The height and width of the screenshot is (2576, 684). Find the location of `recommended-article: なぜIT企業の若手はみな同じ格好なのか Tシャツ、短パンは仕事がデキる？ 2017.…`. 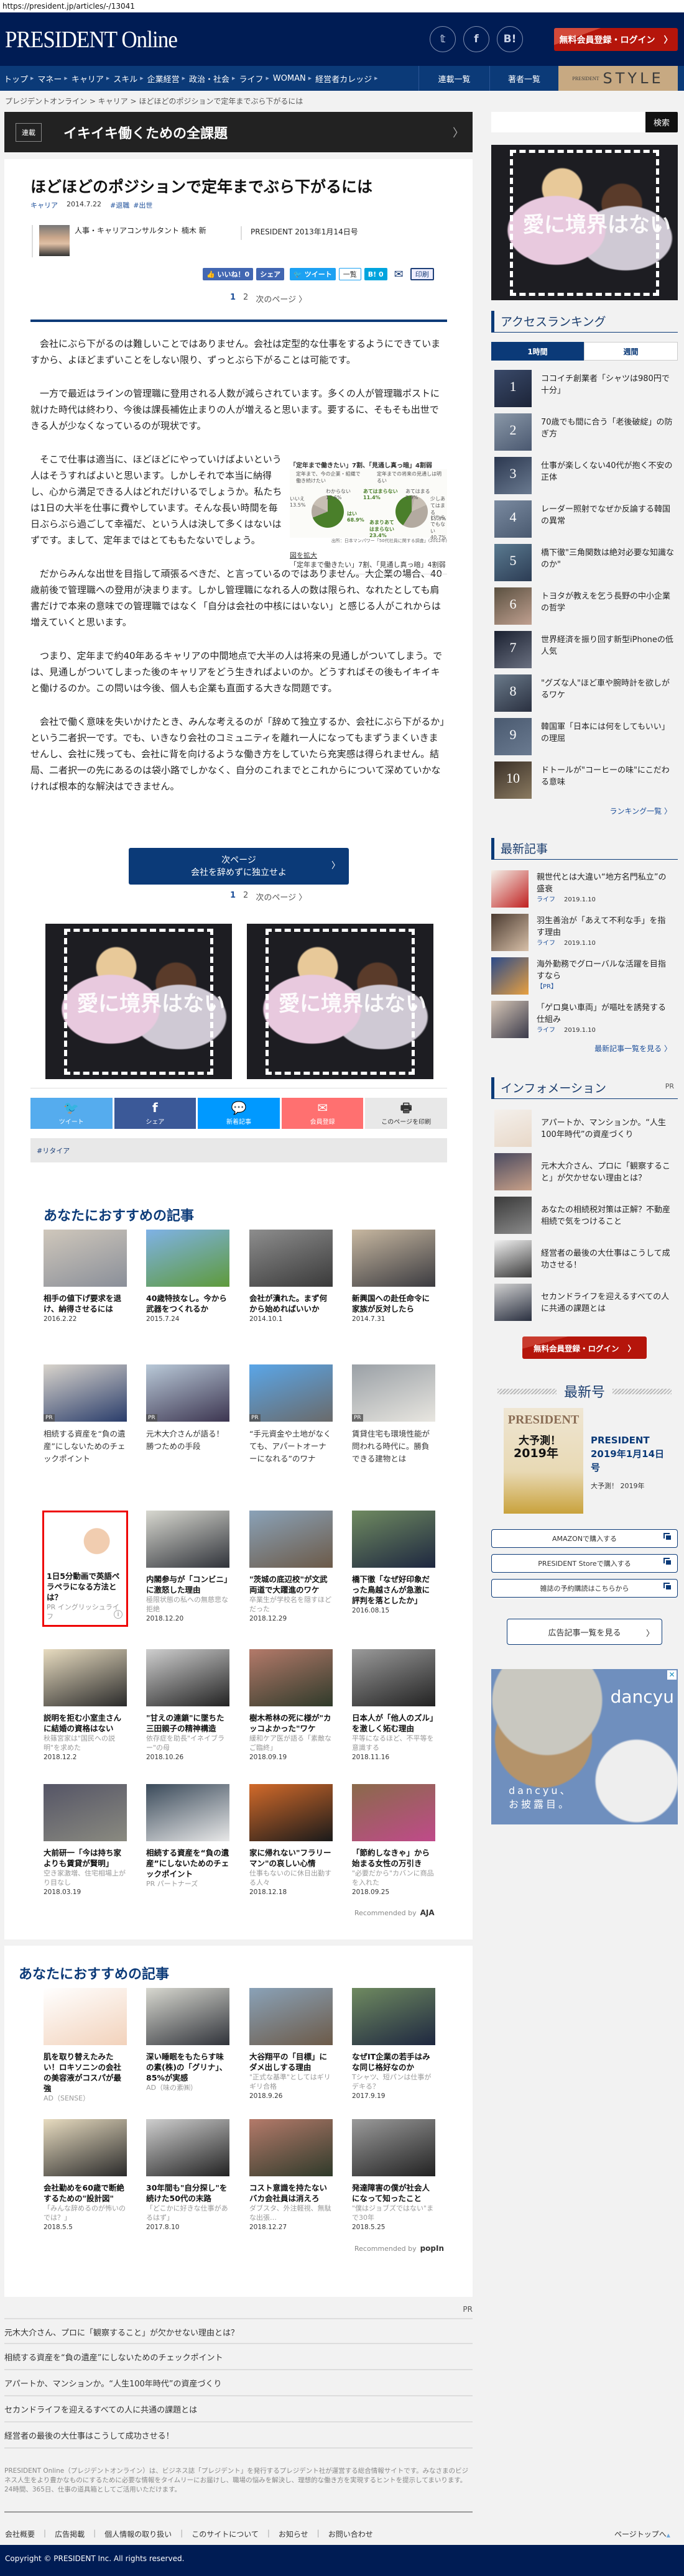

recommended-article: なぜIT企業の若手はみな同じ格好なのか Tシャツ、短パンは仕事がデキる？ 2017.… is located at coordinates (393, 2044).